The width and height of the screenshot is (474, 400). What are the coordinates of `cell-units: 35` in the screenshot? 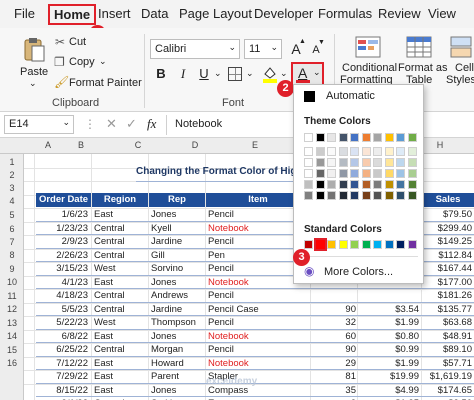 It's located at (333, 390).